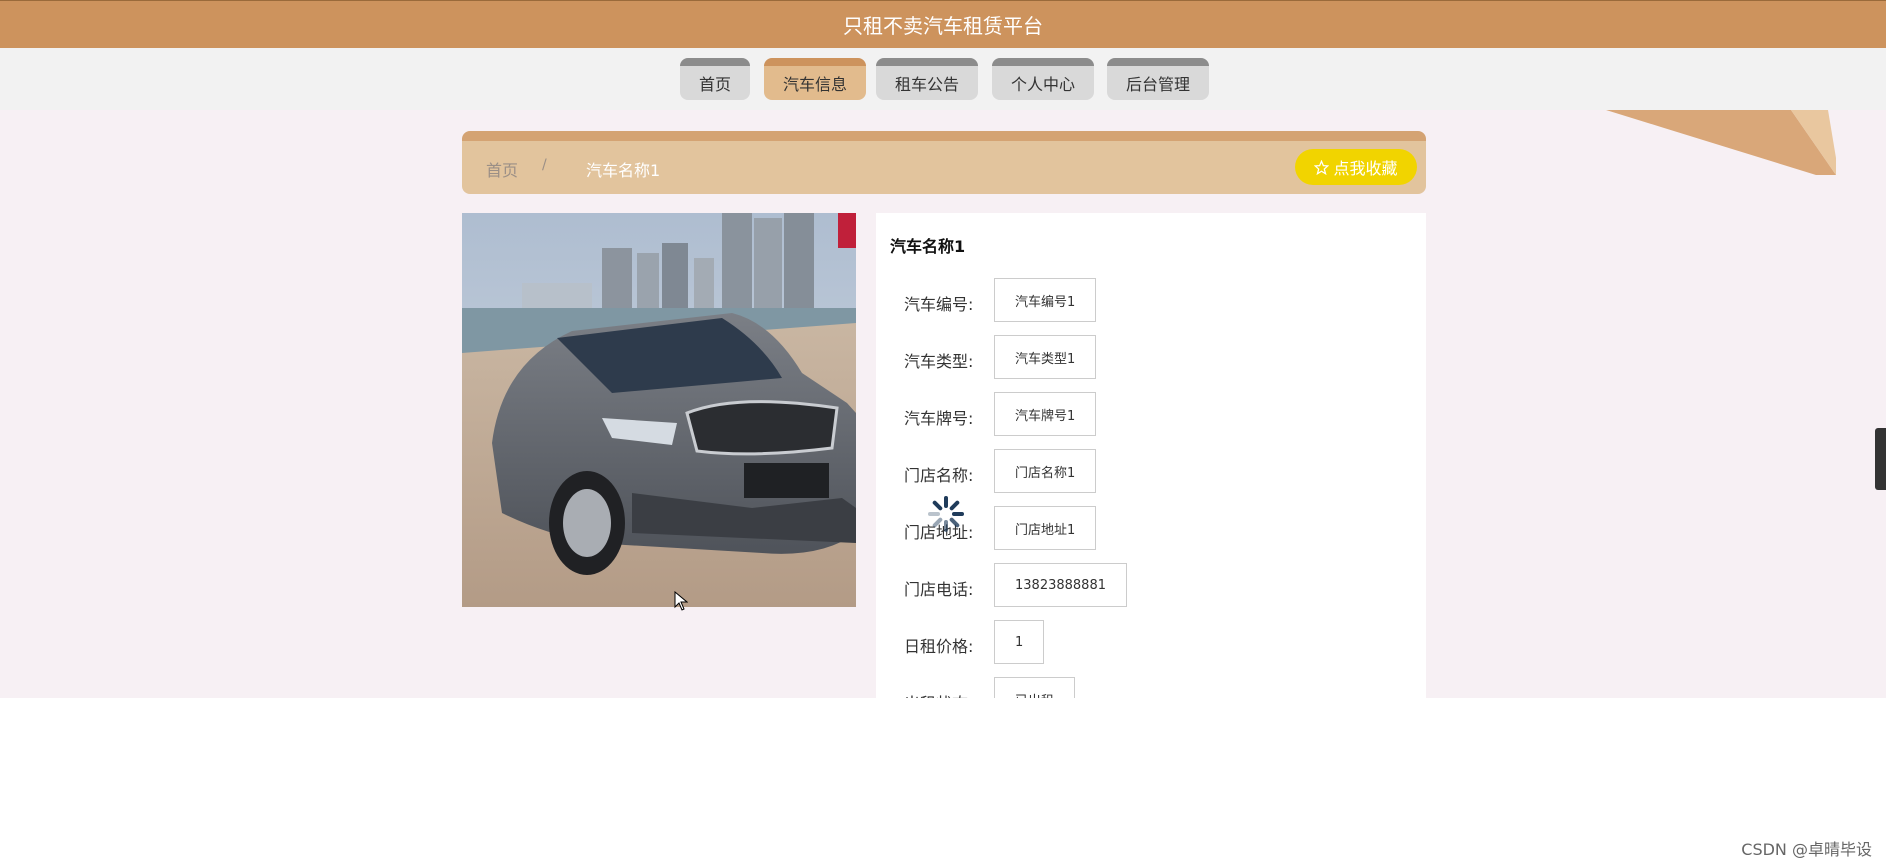 The height and width of the screenshot is (865, 1886). I want to click on field-value: 汽车类型1, so click(1045, 357).